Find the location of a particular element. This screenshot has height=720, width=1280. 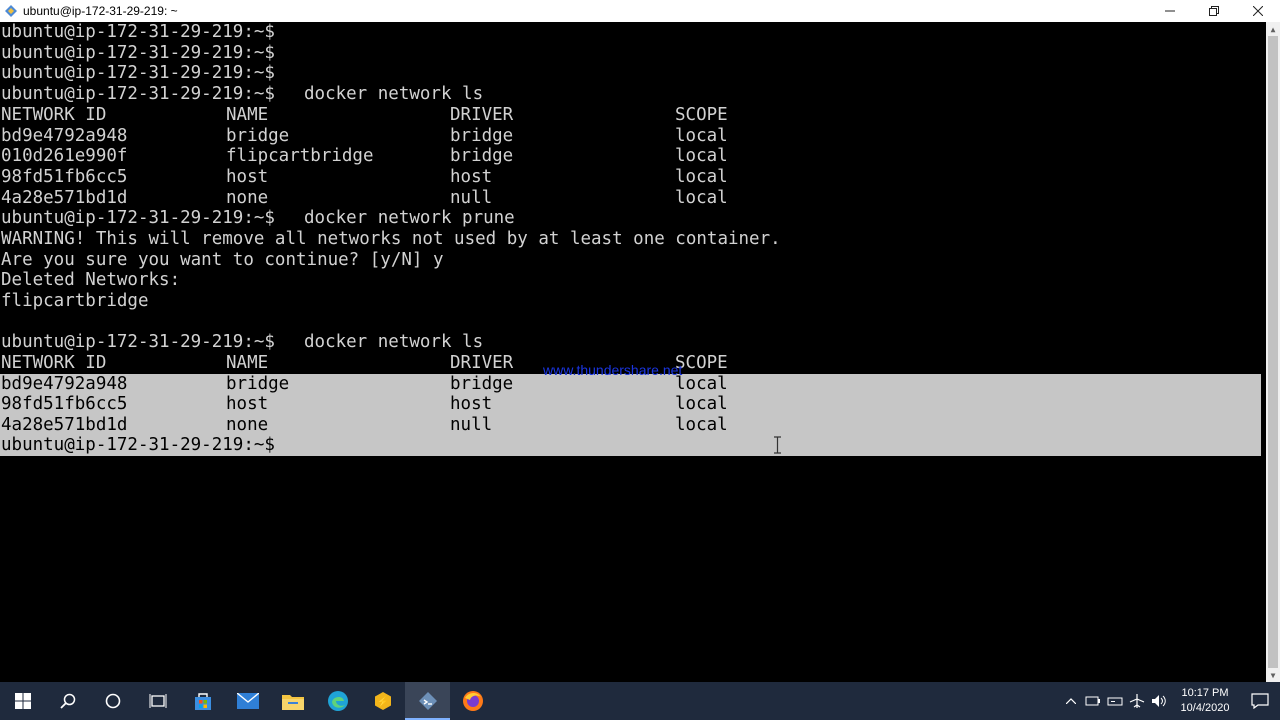

cortana-circle-icon is located at coordinates (112, 701).